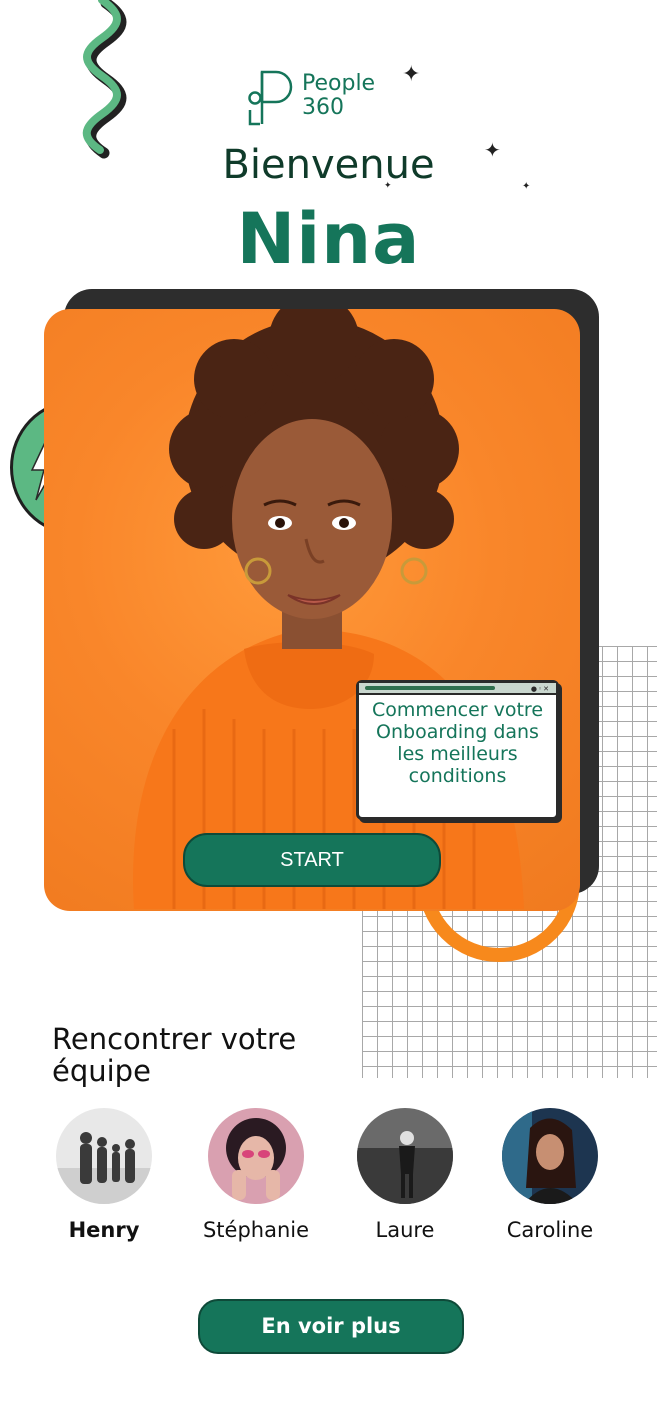 The width and height of the screenshot is (657, 1421). I want to click on window-controls-icon: ●◦✕, so click(540, 689).